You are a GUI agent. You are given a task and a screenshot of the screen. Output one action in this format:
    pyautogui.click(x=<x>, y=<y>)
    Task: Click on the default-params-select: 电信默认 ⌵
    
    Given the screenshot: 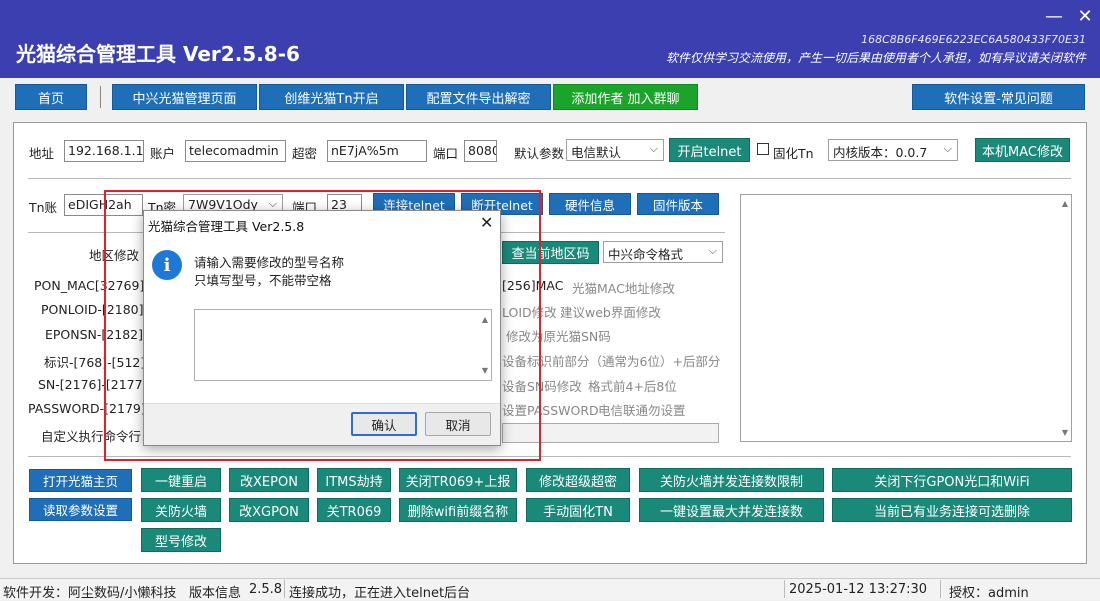 What is the action you would take?
    pyautogui.click(x=615, y=150)
    